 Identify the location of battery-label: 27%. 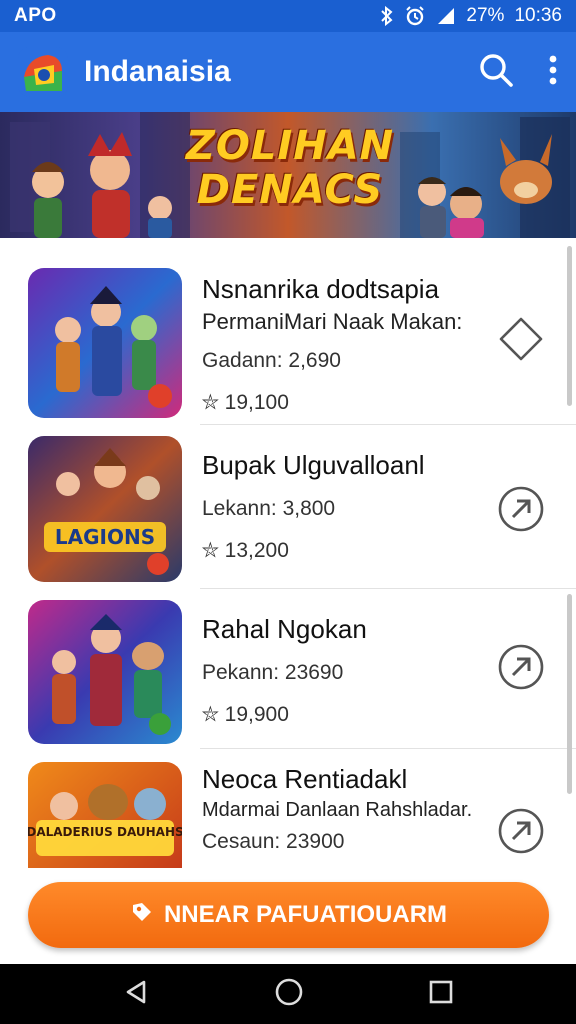
(485, 15).